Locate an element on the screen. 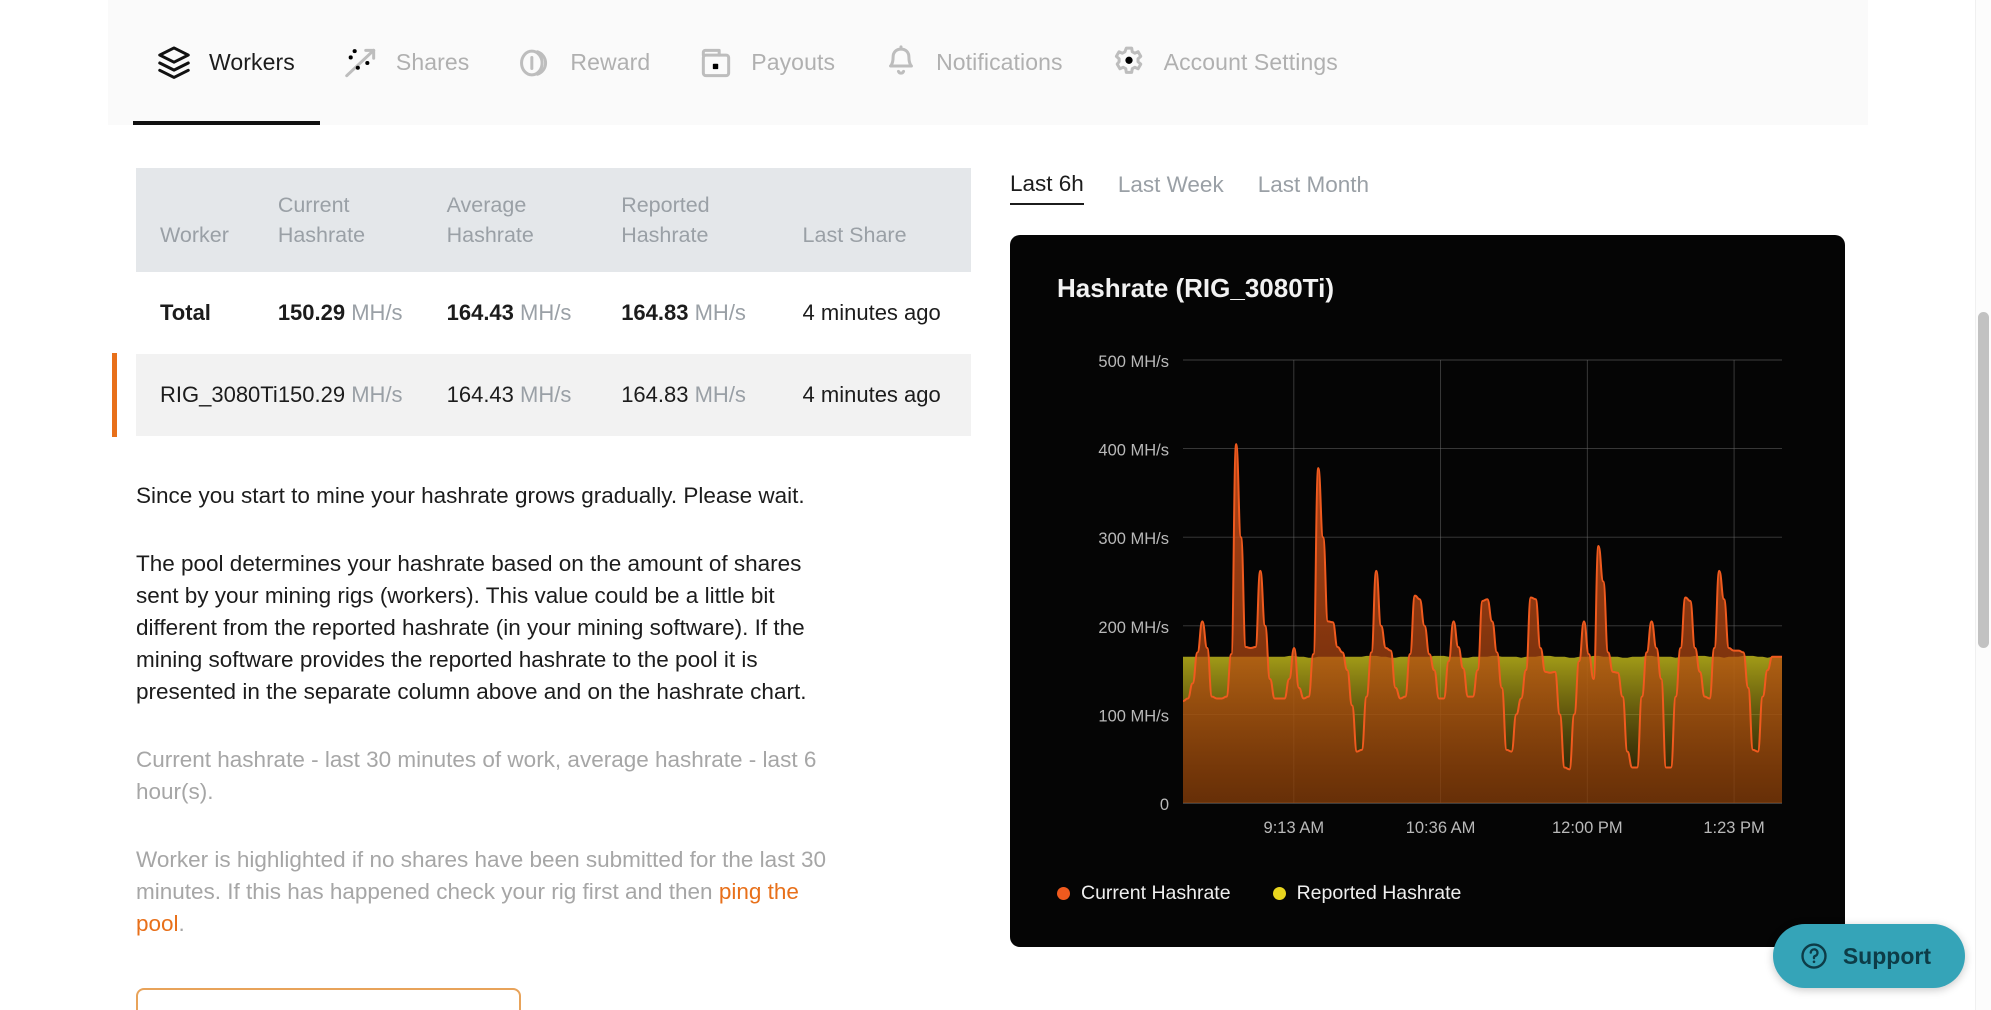 Image resolution: width=1991 pixels, height=1010 pixels. nav-tab-payouts: Payouts is located at coordinates (767, 62).